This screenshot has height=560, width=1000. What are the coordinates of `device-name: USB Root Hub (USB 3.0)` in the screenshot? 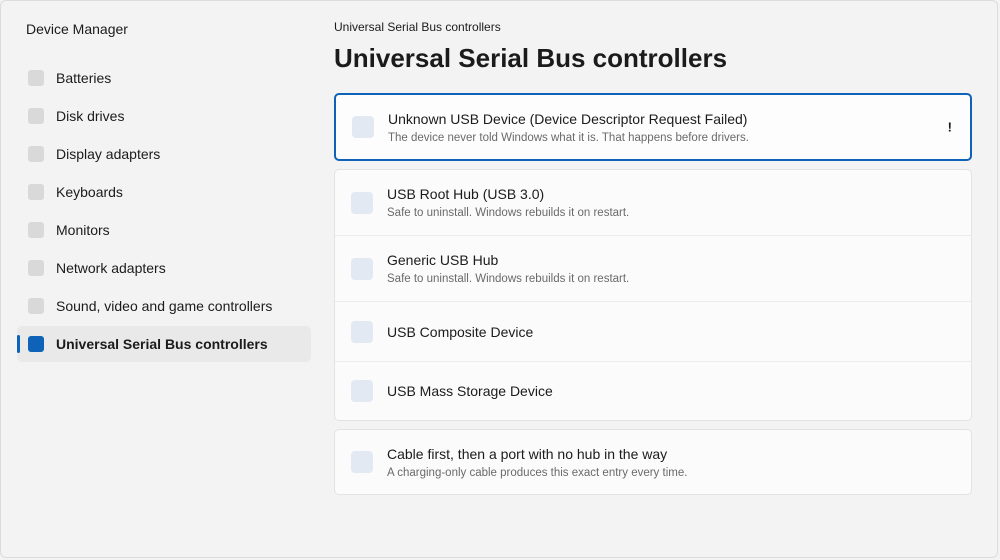 It's located at (466, 194).